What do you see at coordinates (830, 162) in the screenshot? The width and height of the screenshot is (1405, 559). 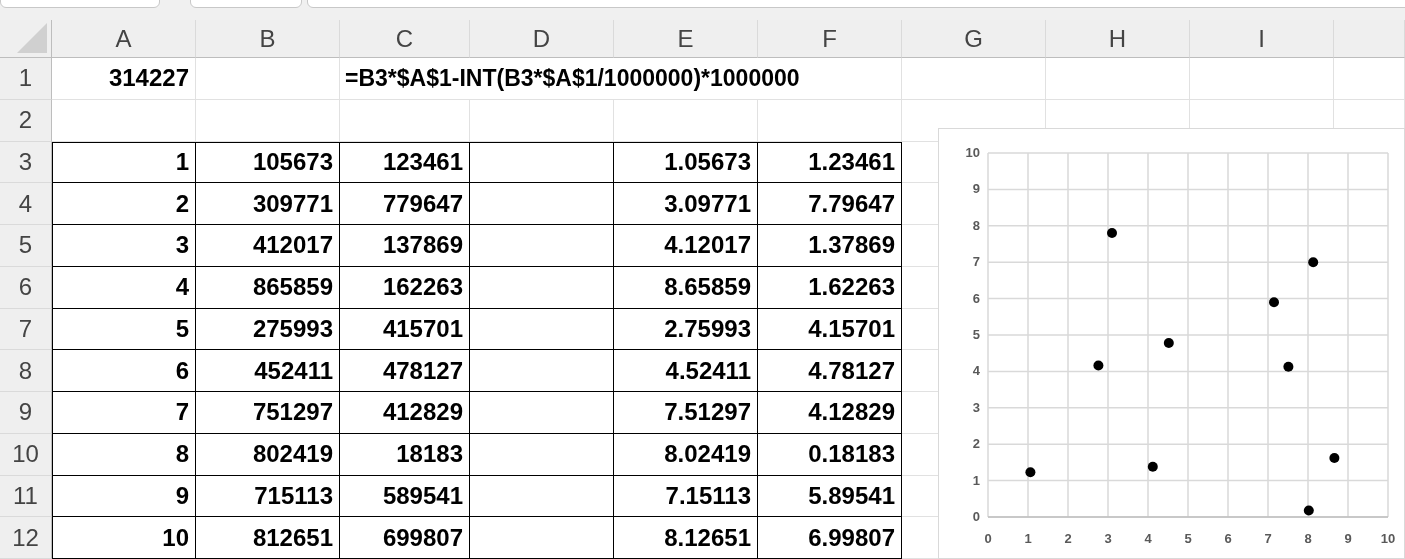 I see `table-cell: 1.23461` at bounding box center [830, 162].